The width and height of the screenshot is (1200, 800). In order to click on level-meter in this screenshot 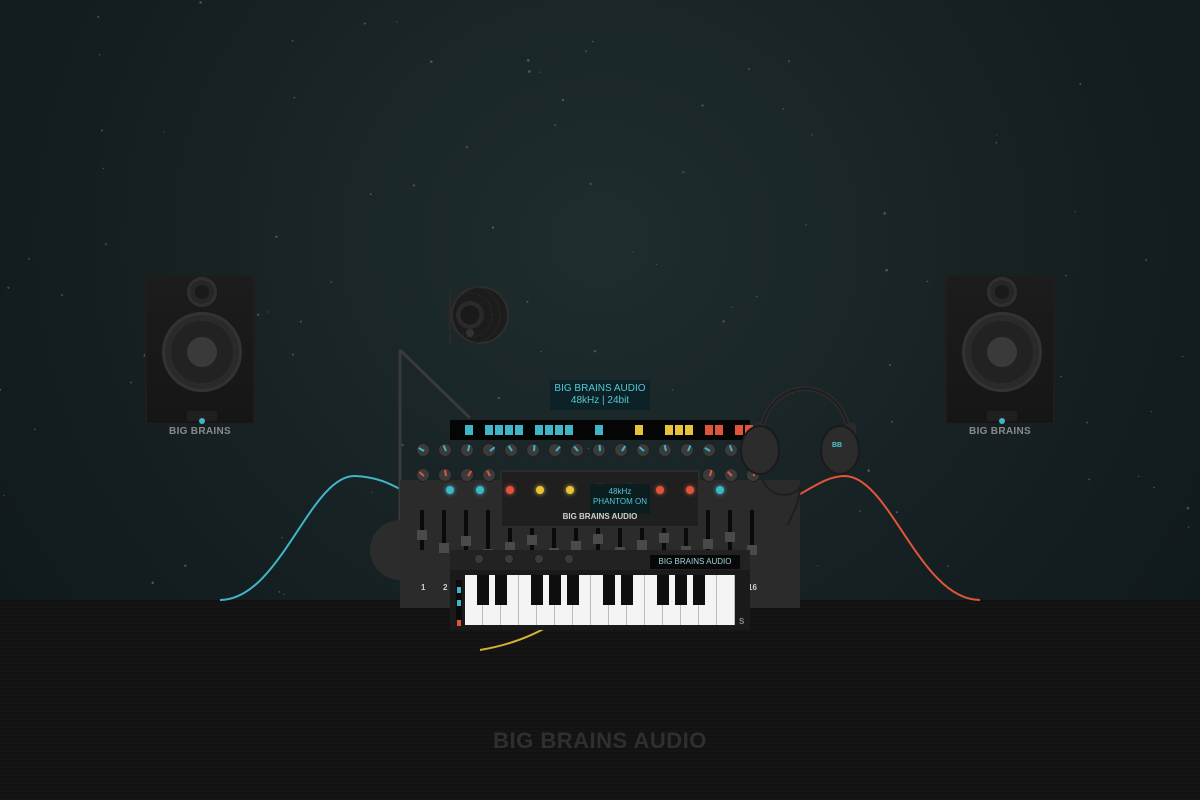, I will do `click(601, 430)`.